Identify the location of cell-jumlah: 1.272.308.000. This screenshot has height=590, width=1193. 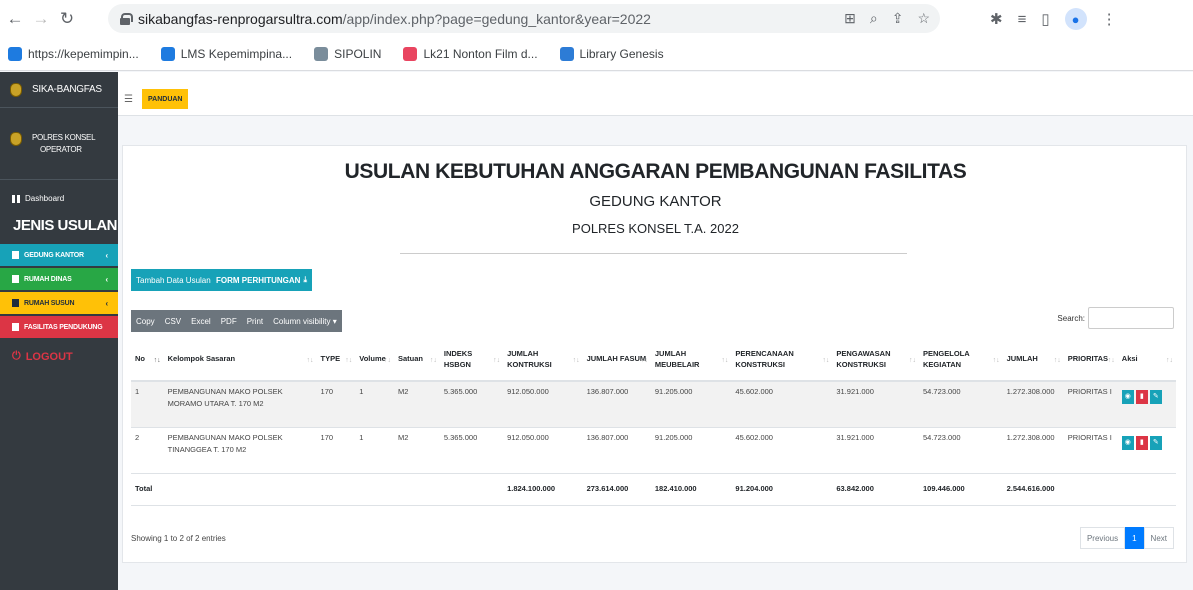
(1033, 403).